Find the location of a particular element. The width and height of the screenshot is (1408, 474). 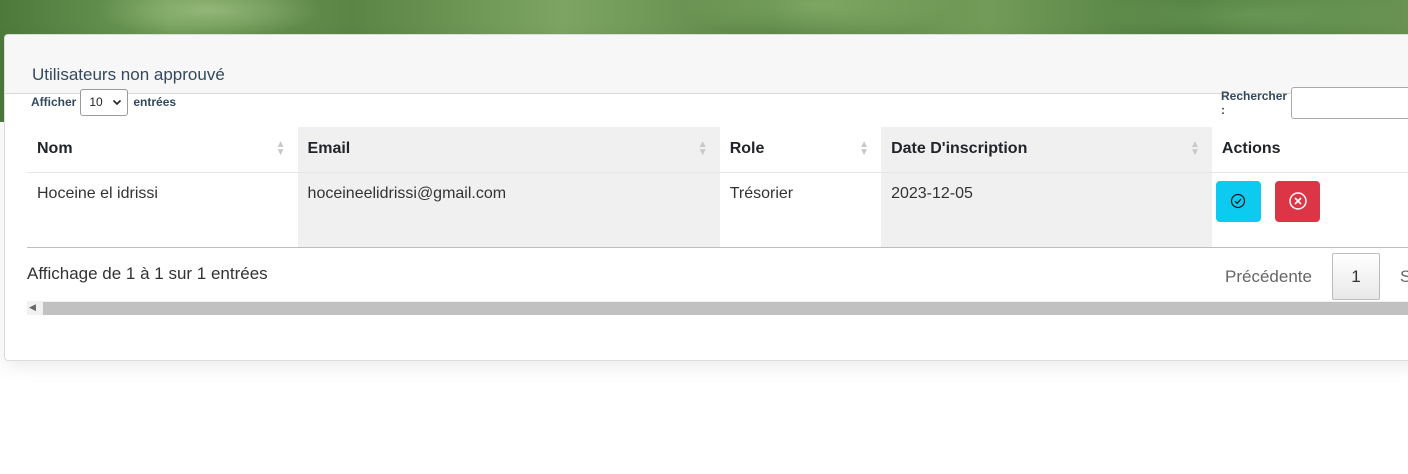

page-length-select: 10 is located at coordinates (104, 102).